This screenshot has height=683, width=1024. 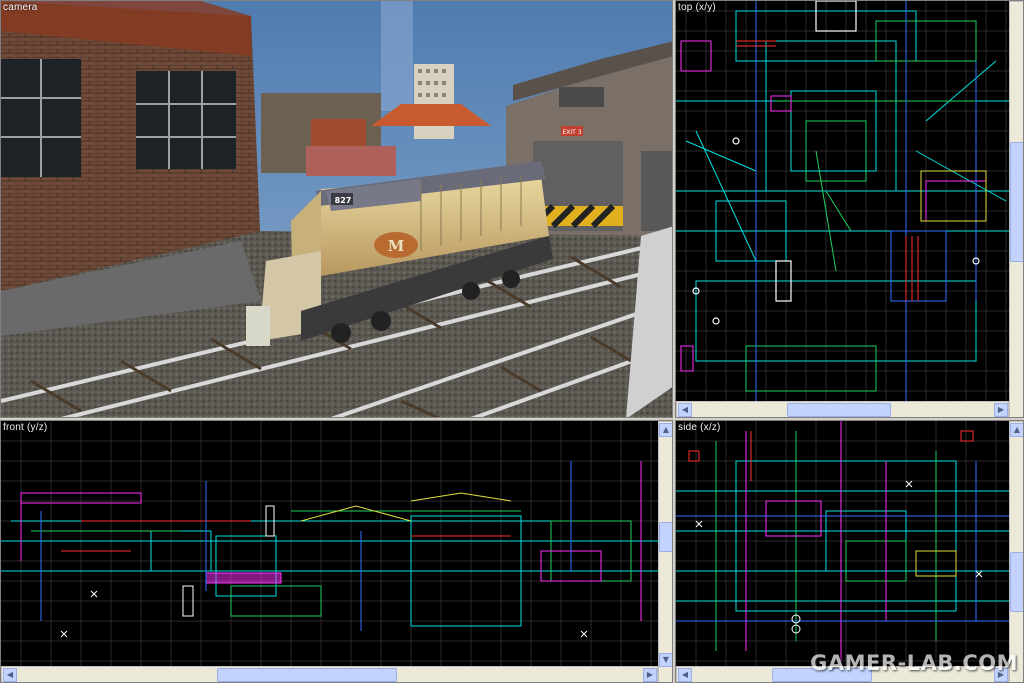 What do you see at coordinates (914, 663) in the screenshot?
I see `watermark: GAMER-LAB.COM` at bounding box center [914, 663].